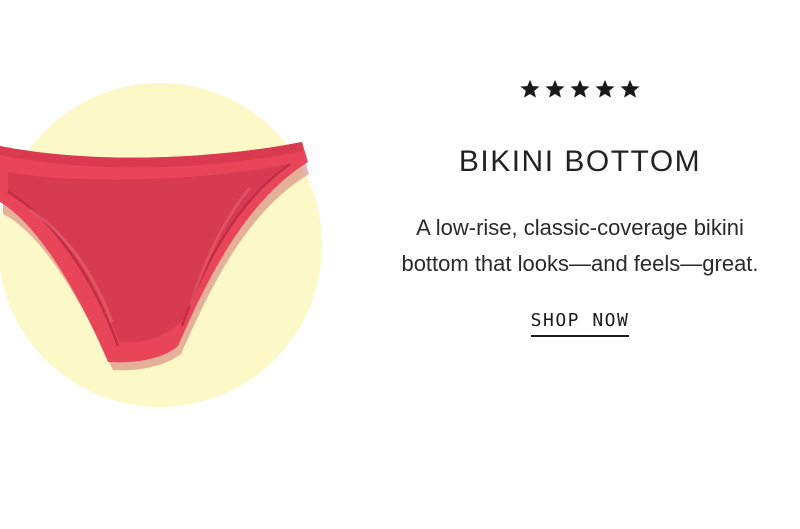  I want to click on shop-now-link: SHOP NOW, so click(580, 323).